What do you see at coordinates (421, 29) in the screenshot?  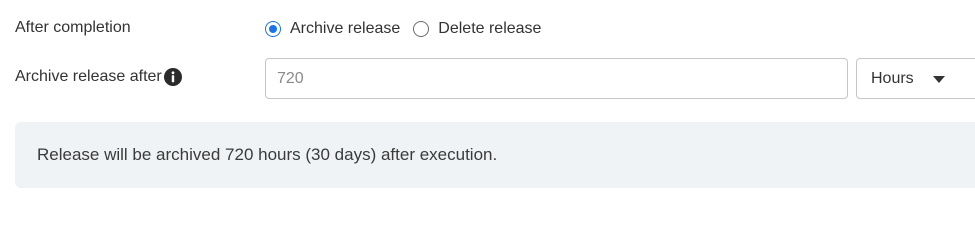 I see `delete-release-radio` at bounding box center [421, 29].